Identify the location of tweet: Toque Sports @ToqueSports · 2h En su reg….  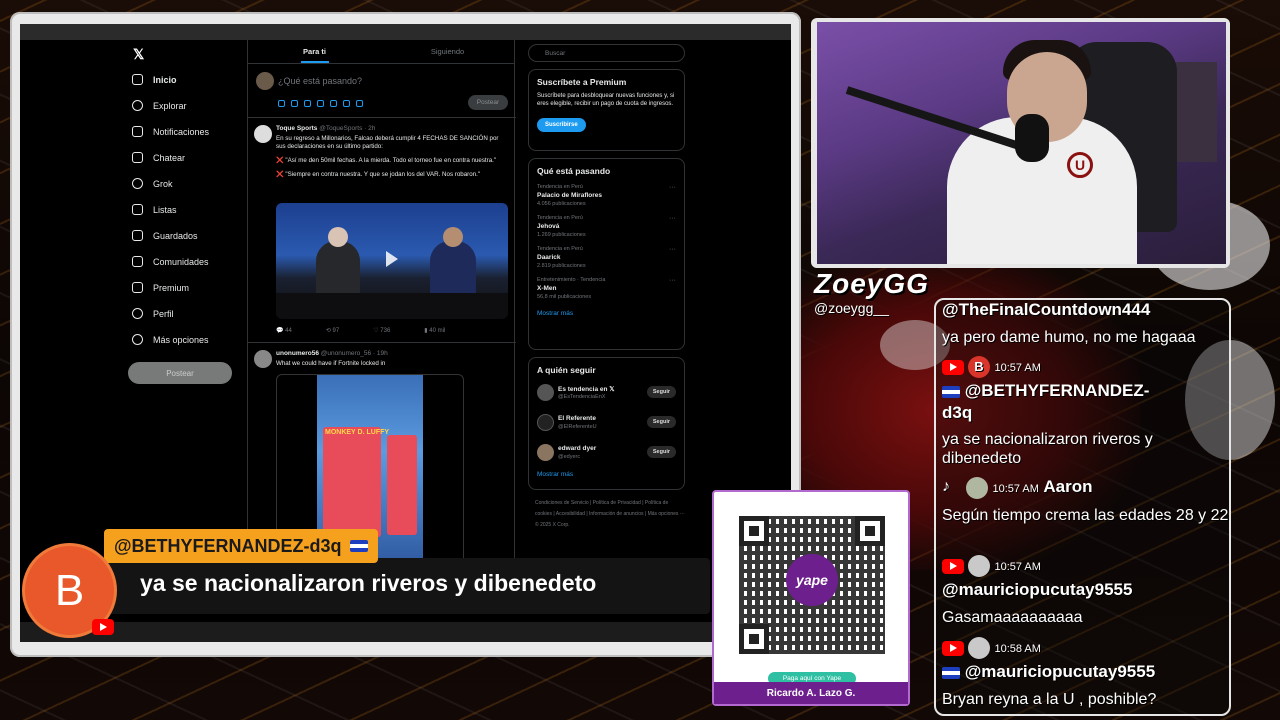
(382, 231).